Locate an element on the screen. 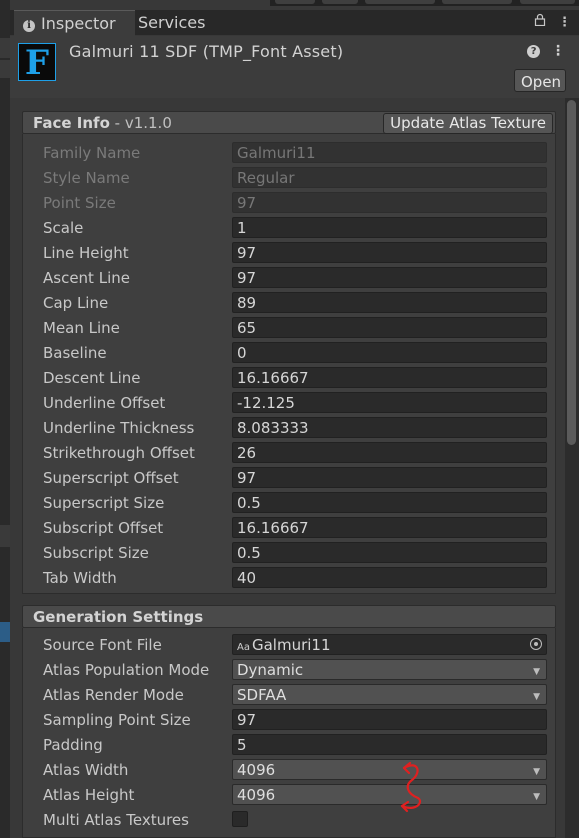 This screenshot has width=579, height=838. row-ascent-line: Ascent Line 97 is located at coordinates (295, 278).